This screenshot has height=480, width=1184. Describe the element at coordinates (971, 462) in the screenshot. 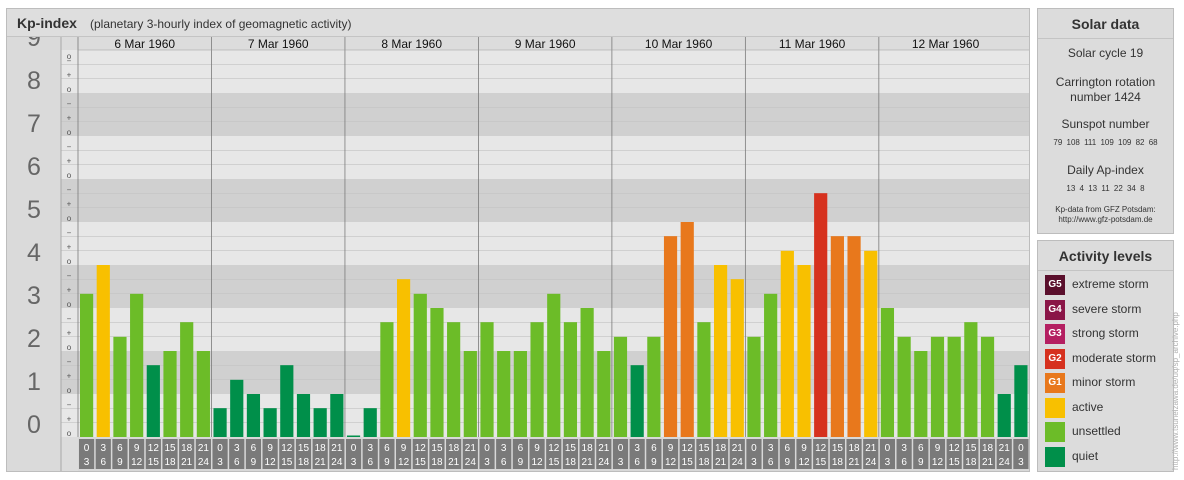

I see `interval-end-label: 18` at that location.